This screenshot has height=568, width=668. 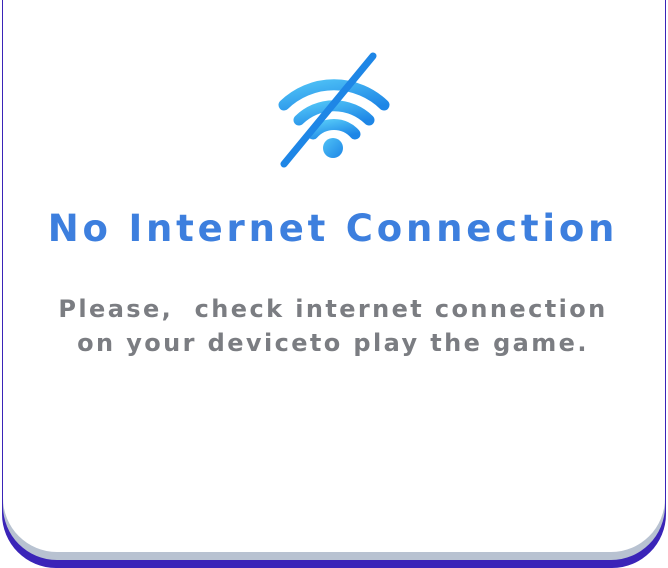 What do you see at coordinates (333, 343) in the screenshot?
I see `message-line: on your deviceto play the game.` at bounding box center [333, 343].